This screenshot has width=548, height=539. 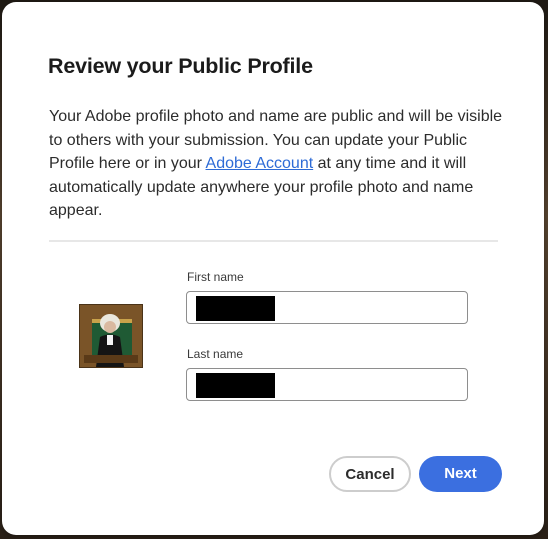 What do you see at coordinates (260, 163) in the screenshot?
I see `adobe-account-link: Adobe Account` at bounding box center [260, 163].